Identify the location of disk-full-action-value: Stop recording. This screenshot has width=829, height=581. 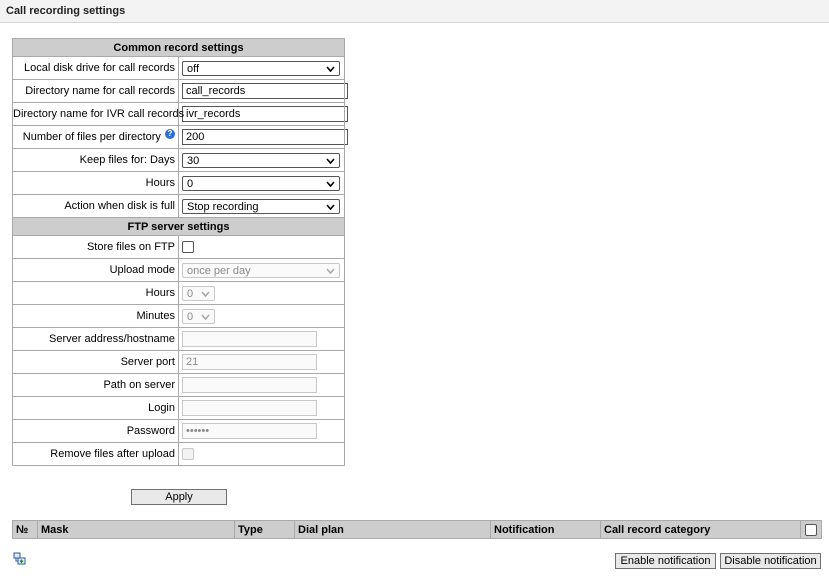
(223, 206).